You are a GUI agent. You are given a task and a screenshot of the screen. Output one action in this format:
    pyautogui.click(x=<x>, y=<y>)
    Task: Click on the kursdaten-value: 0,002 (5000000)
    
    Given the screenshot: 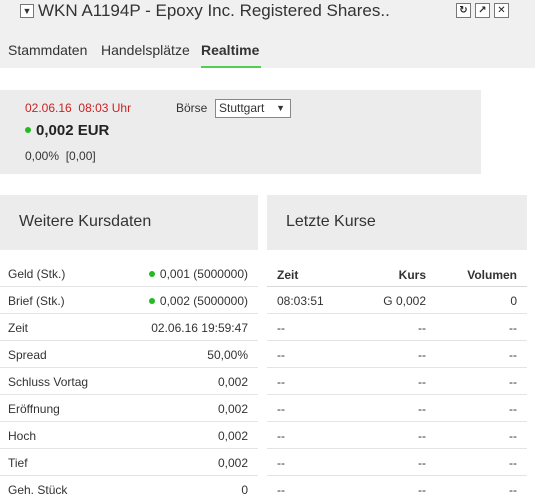 What is the action you would take?
    pyautogui.click(x=203, y=301)
    